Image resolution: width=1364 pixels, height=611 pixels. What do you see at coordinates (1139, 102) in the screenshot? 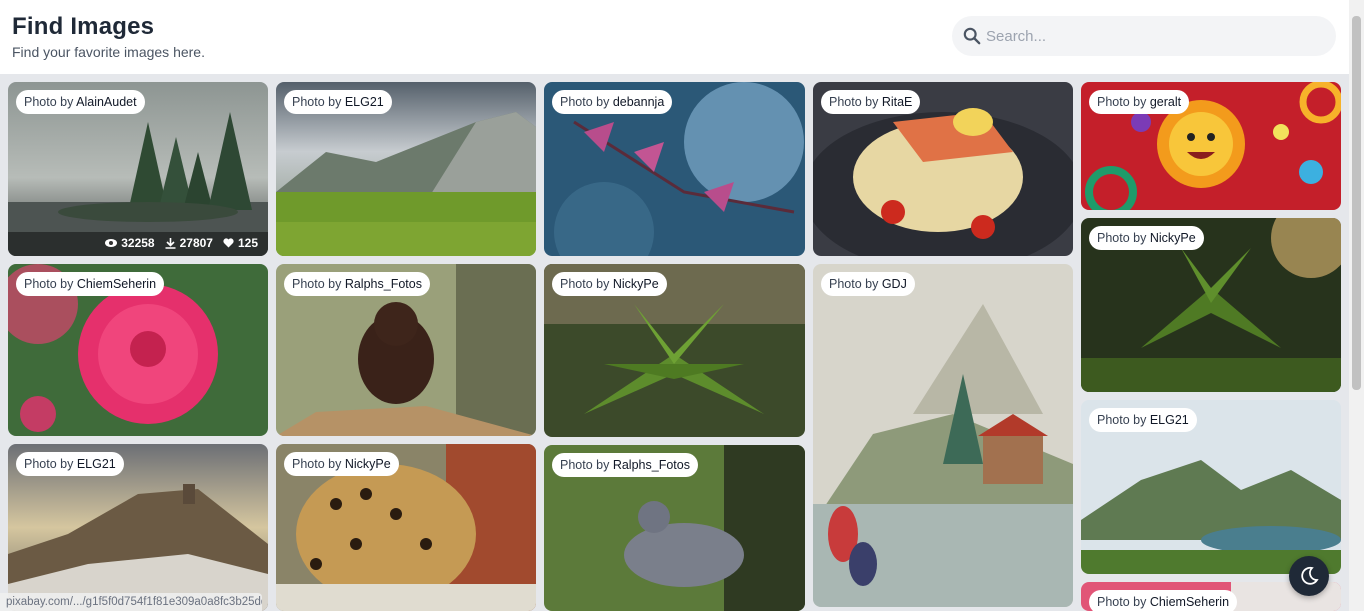
I see `photo-credit-badge: Photo by geralt` at bounding box center [1139, 102].